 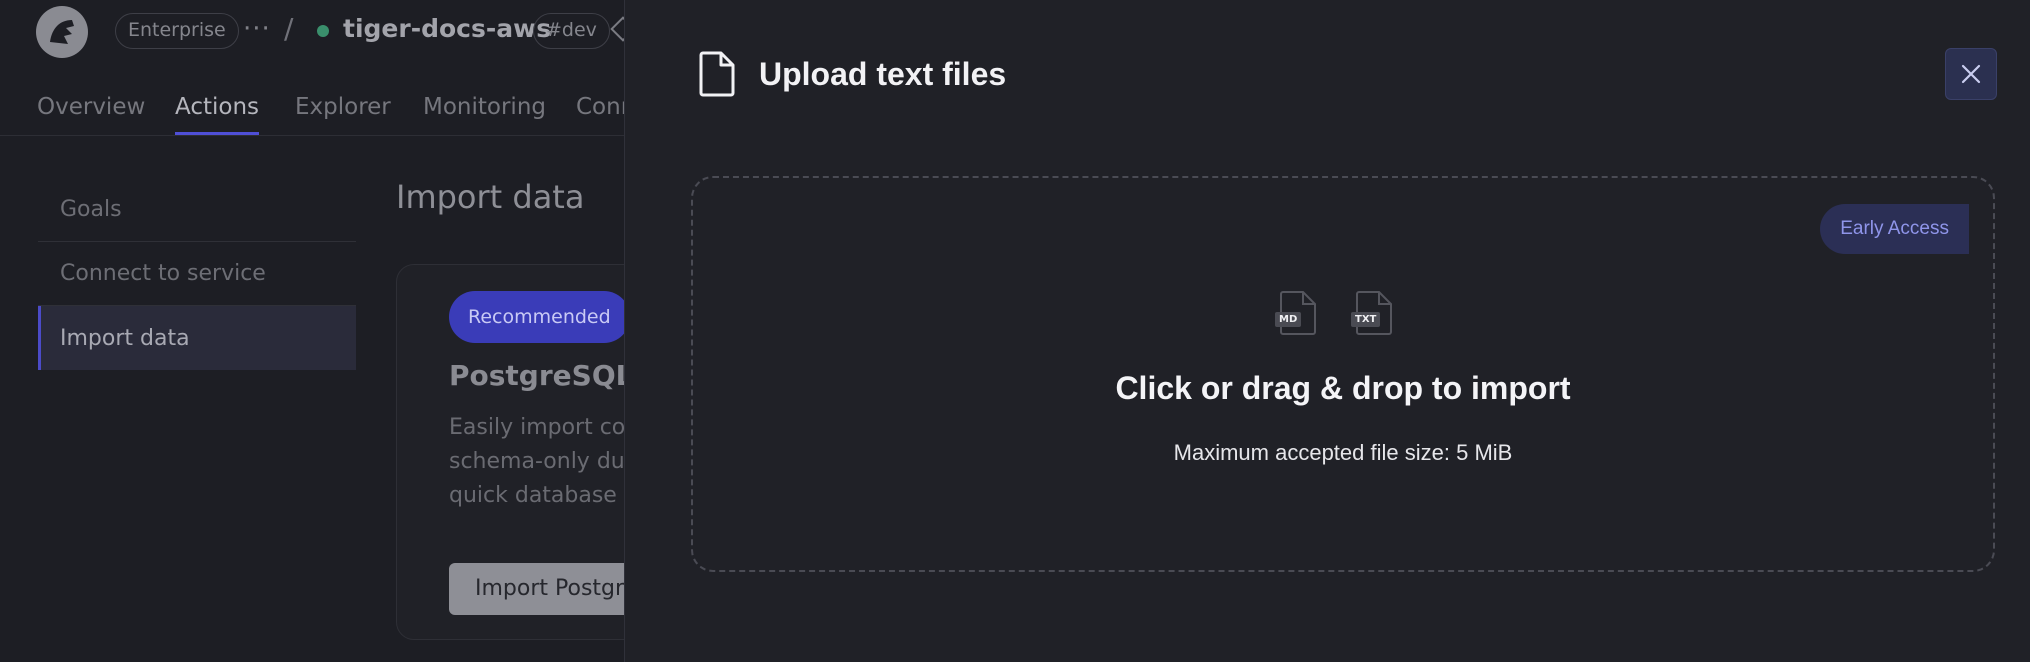 What do you see at coordinates (217, 114) in the screenshot?
I see `tab-actions: Actions` at bounding box center [217, 114].